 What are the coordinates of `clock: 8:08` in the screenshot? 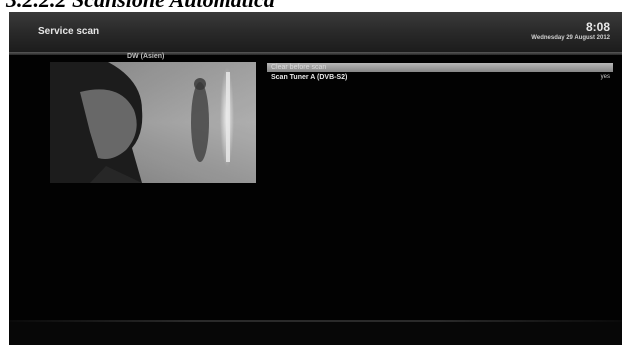 It's located at (597, 27).